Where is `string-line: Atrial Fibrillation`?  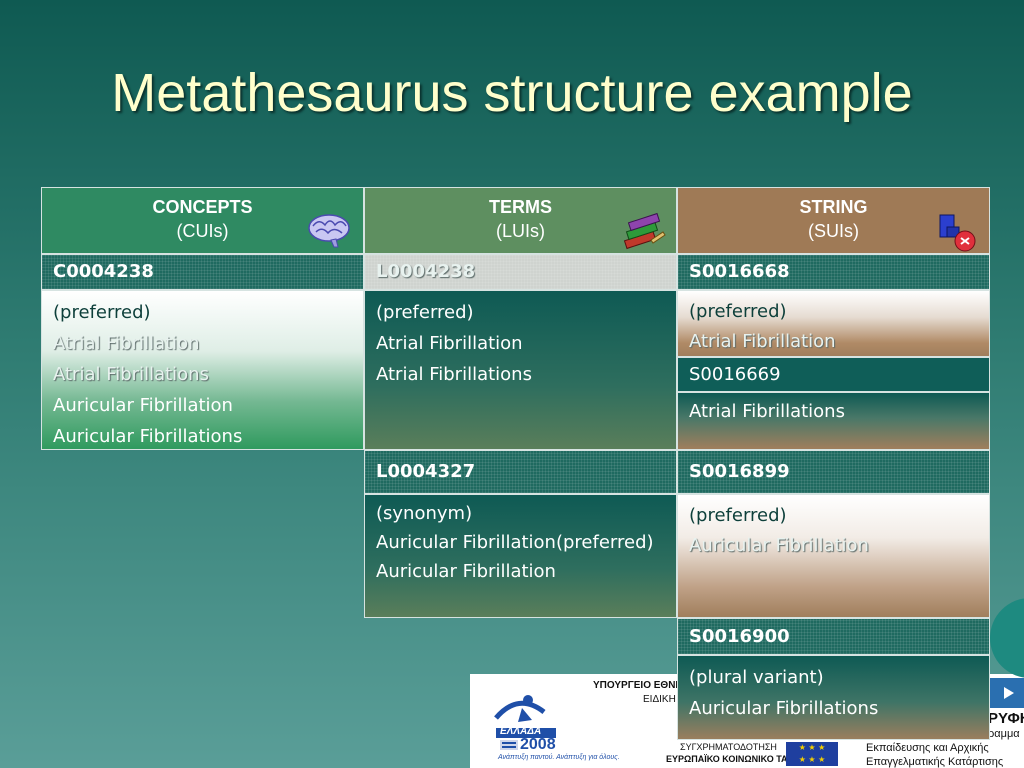
string-line: Atrial Fibrillation is located at coordinates (762, 341).